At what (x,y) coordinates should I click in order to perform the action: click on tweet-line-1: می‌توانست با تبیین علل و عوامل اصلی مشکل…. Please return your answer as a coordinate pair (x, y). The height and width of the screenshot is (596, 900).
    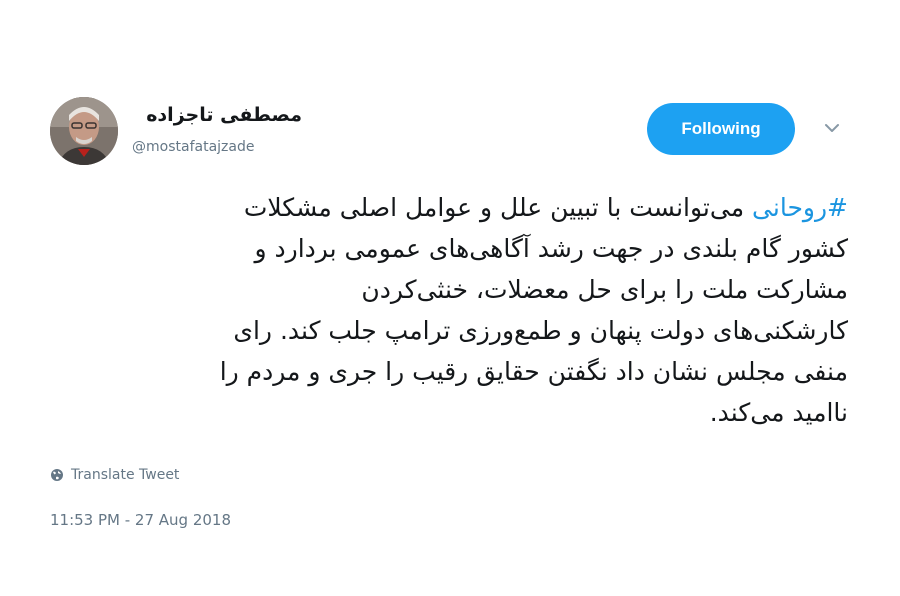
    Looking at the image, I should click on (498, 207).